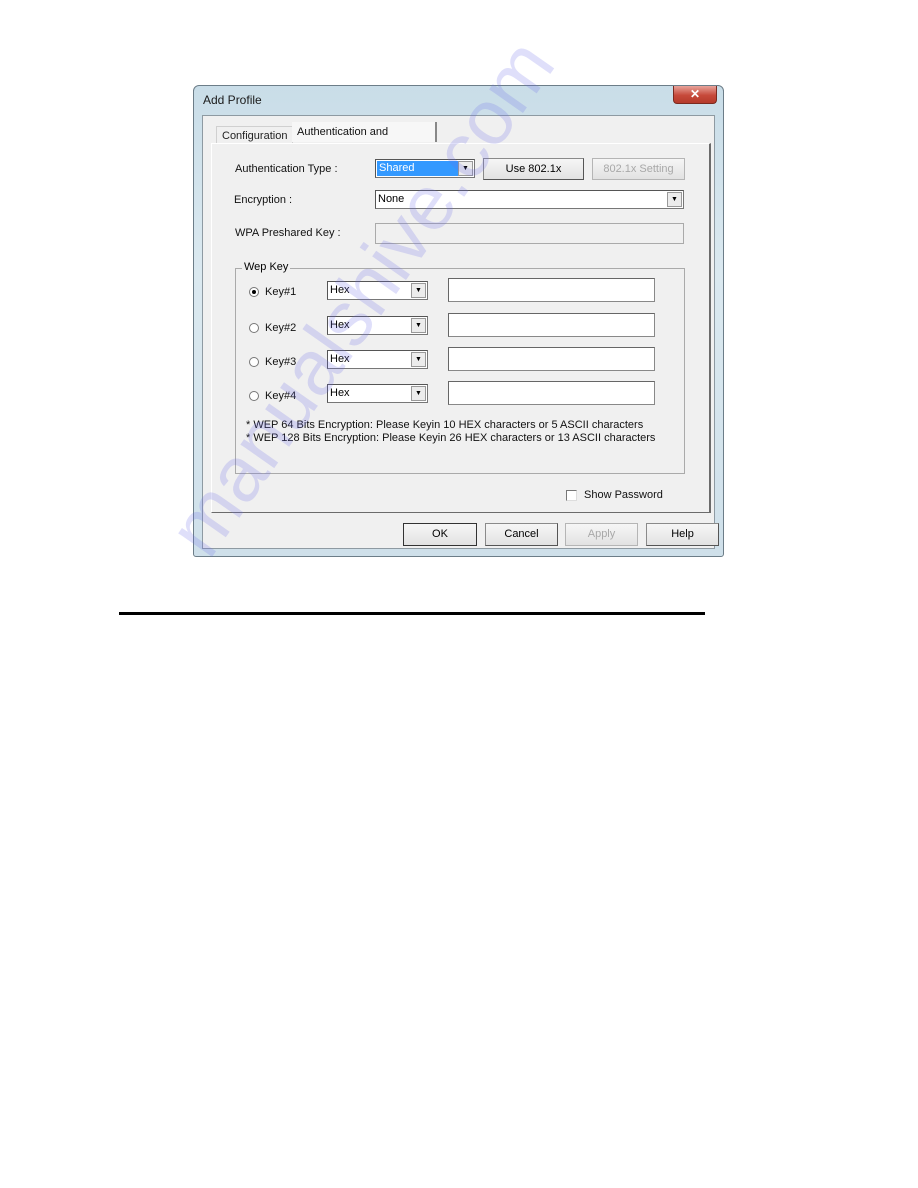  I want to click on key2-radio, so click(254, 328).